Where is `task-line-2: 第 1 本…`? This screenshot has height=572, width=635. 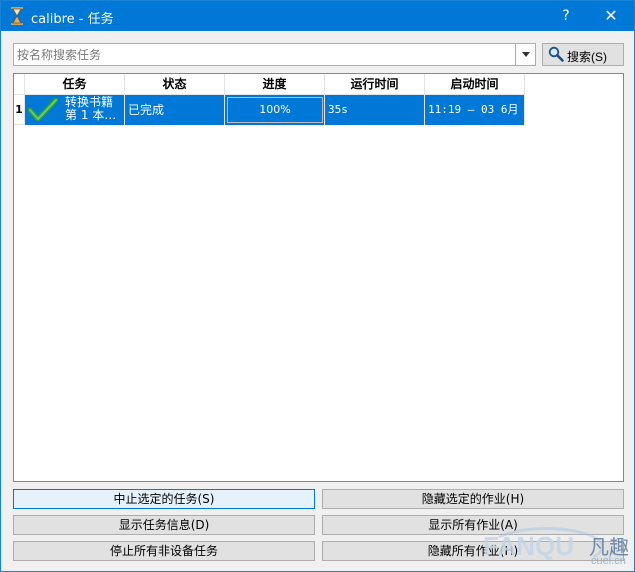
task-line-2: 第 1 本… is located at coordinates (91, 115).